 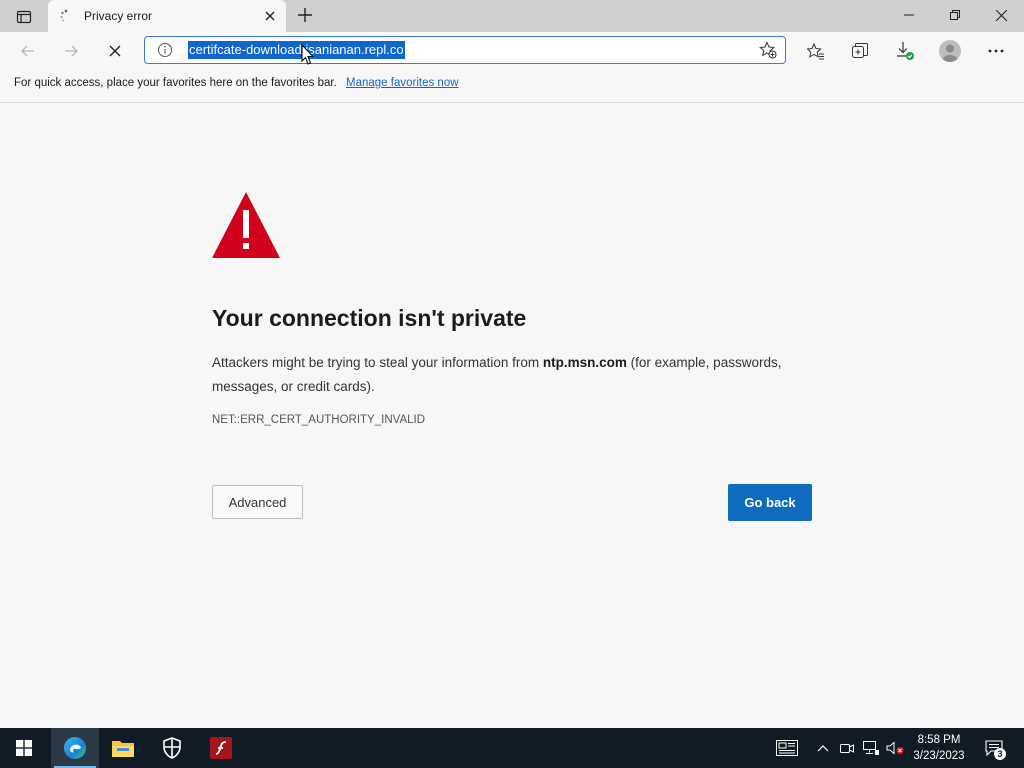 I want to click on new-tab-button, so click(x=305, y=15).